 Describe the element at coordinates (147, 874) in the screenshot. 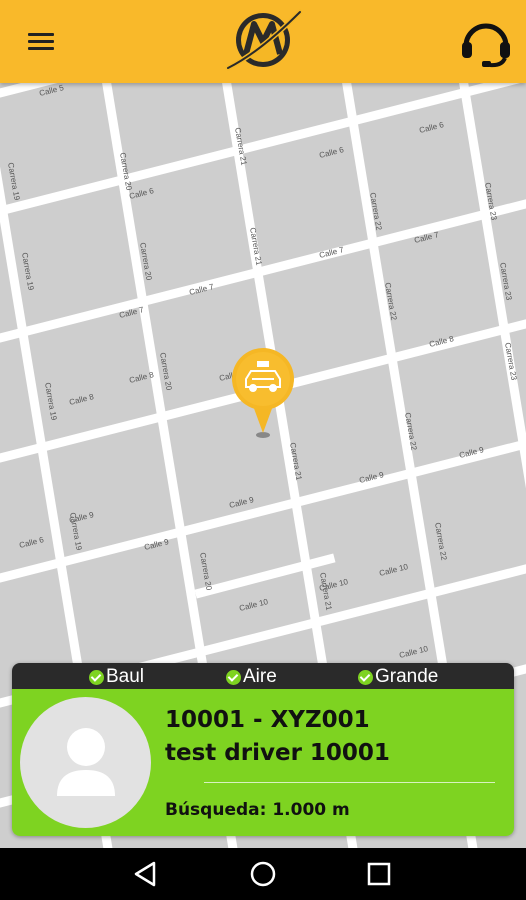

I see `back-triangle-icon` at that location.